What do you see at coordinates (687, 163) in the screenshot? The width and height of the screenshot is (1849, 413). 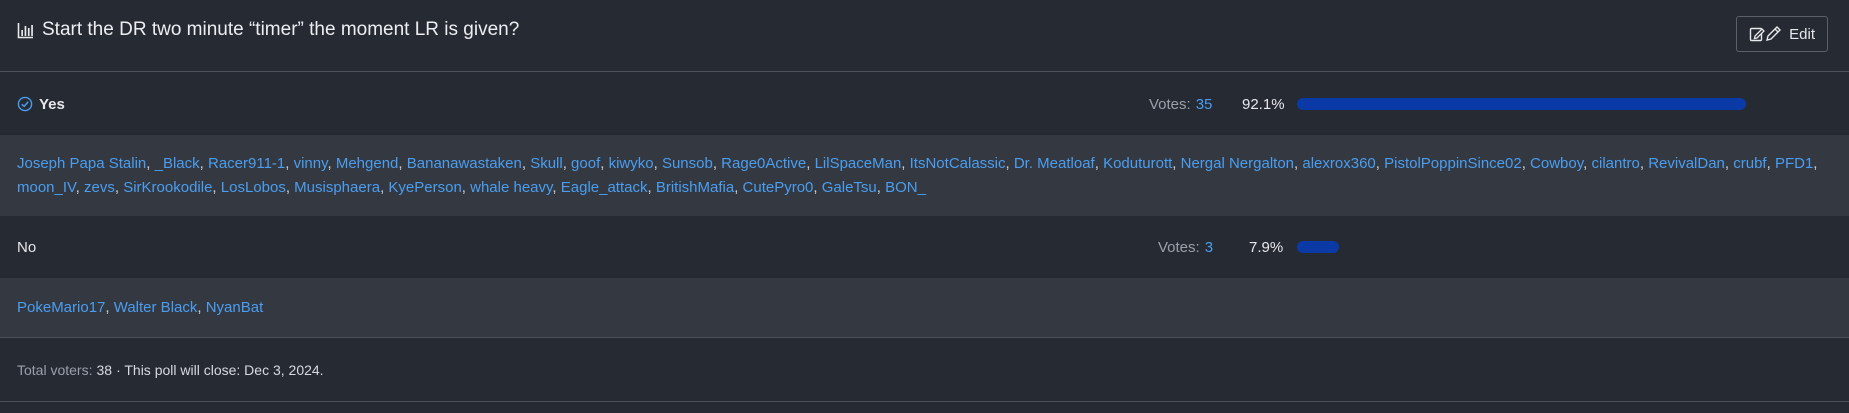 I see `voter-link: Sunsob` at bounding box center [687, 163].